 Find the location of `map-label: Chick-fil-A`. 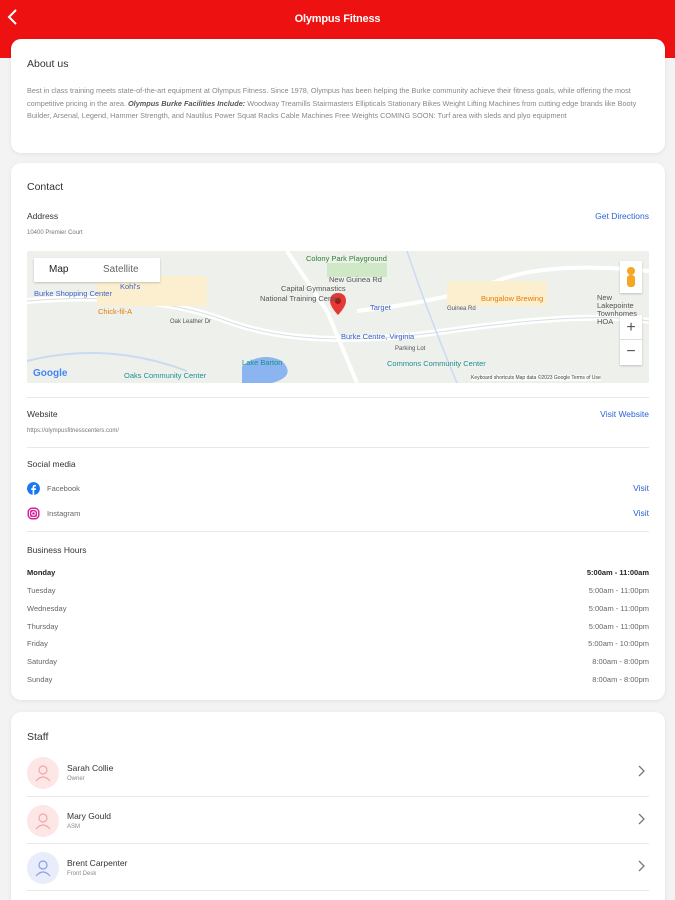

map-label: Chick-fil-A is located at coordinates (115, 311).